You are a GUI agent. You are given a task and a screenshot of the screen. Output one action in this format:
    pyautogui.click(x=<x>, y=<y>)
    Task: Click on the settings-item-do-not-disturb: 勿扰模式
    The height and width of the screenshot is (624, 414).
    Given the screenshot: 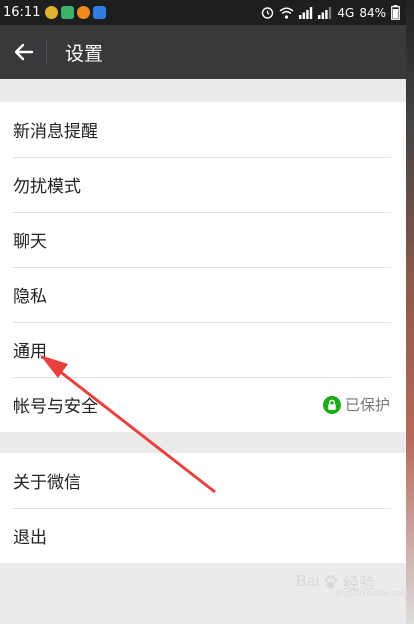 What is the action you would take?
    pyautogui.click(x=203, y=184)
    